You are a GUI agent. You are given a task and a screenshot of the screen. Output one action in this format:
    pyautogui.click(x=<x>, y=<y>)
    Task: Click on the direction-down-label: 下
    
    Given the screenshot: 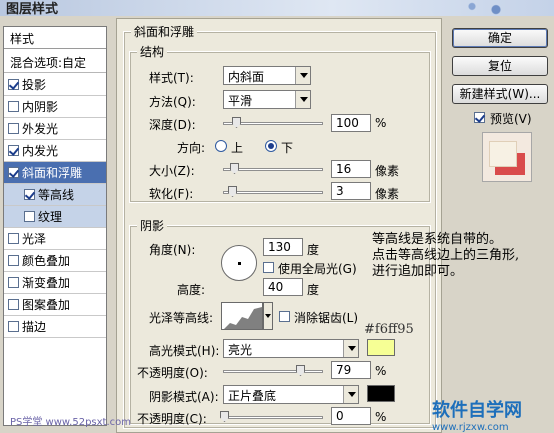 What is the action you would take?
    pyautogui.click(x=287, y=148)
    